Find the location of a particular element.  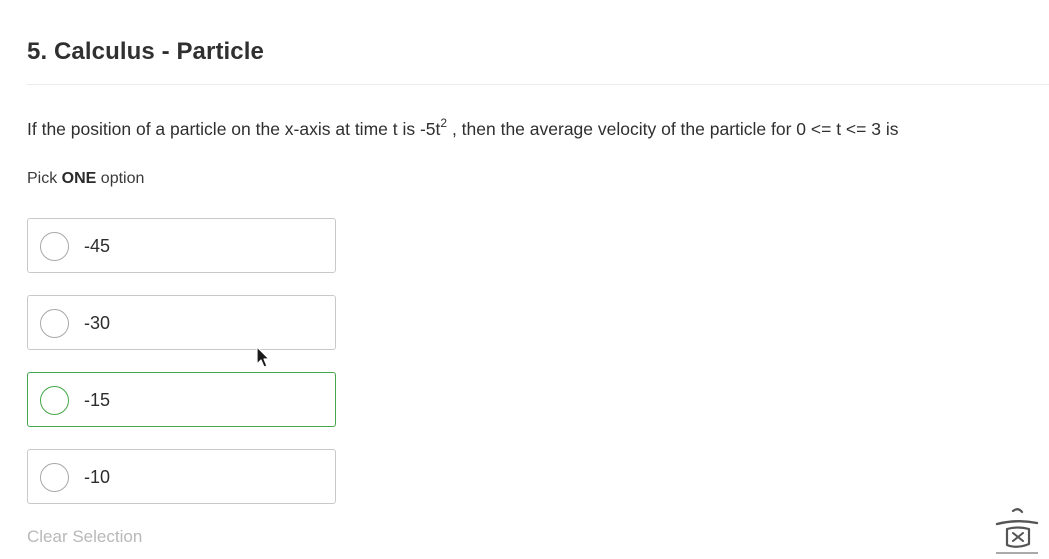

divider is located at coordinates (538, 84).